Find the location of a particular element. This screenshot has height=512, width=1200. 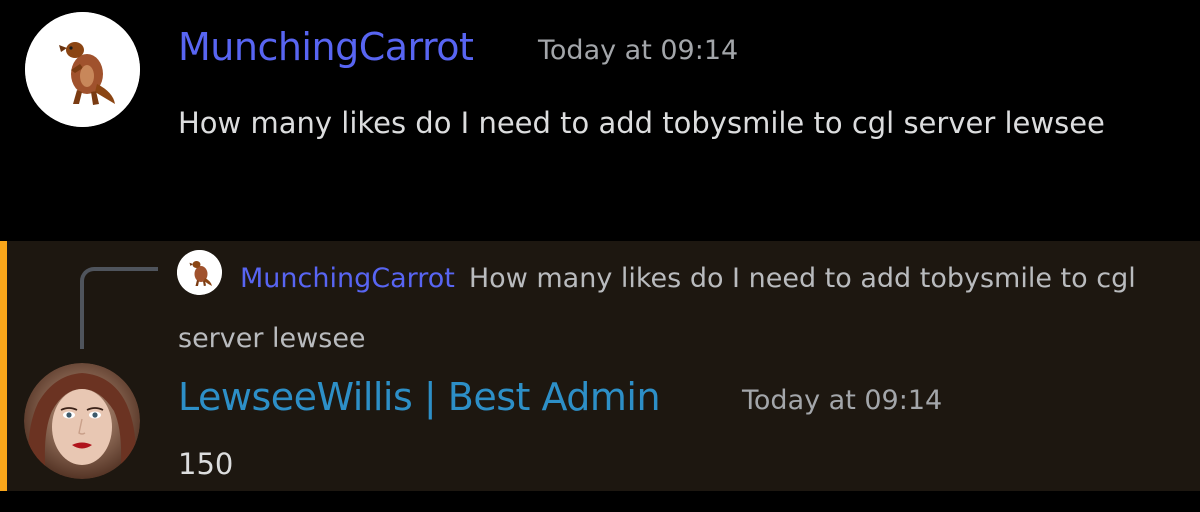

reply-author-name: MunchingCarrot is located at coordinates (347, 278).